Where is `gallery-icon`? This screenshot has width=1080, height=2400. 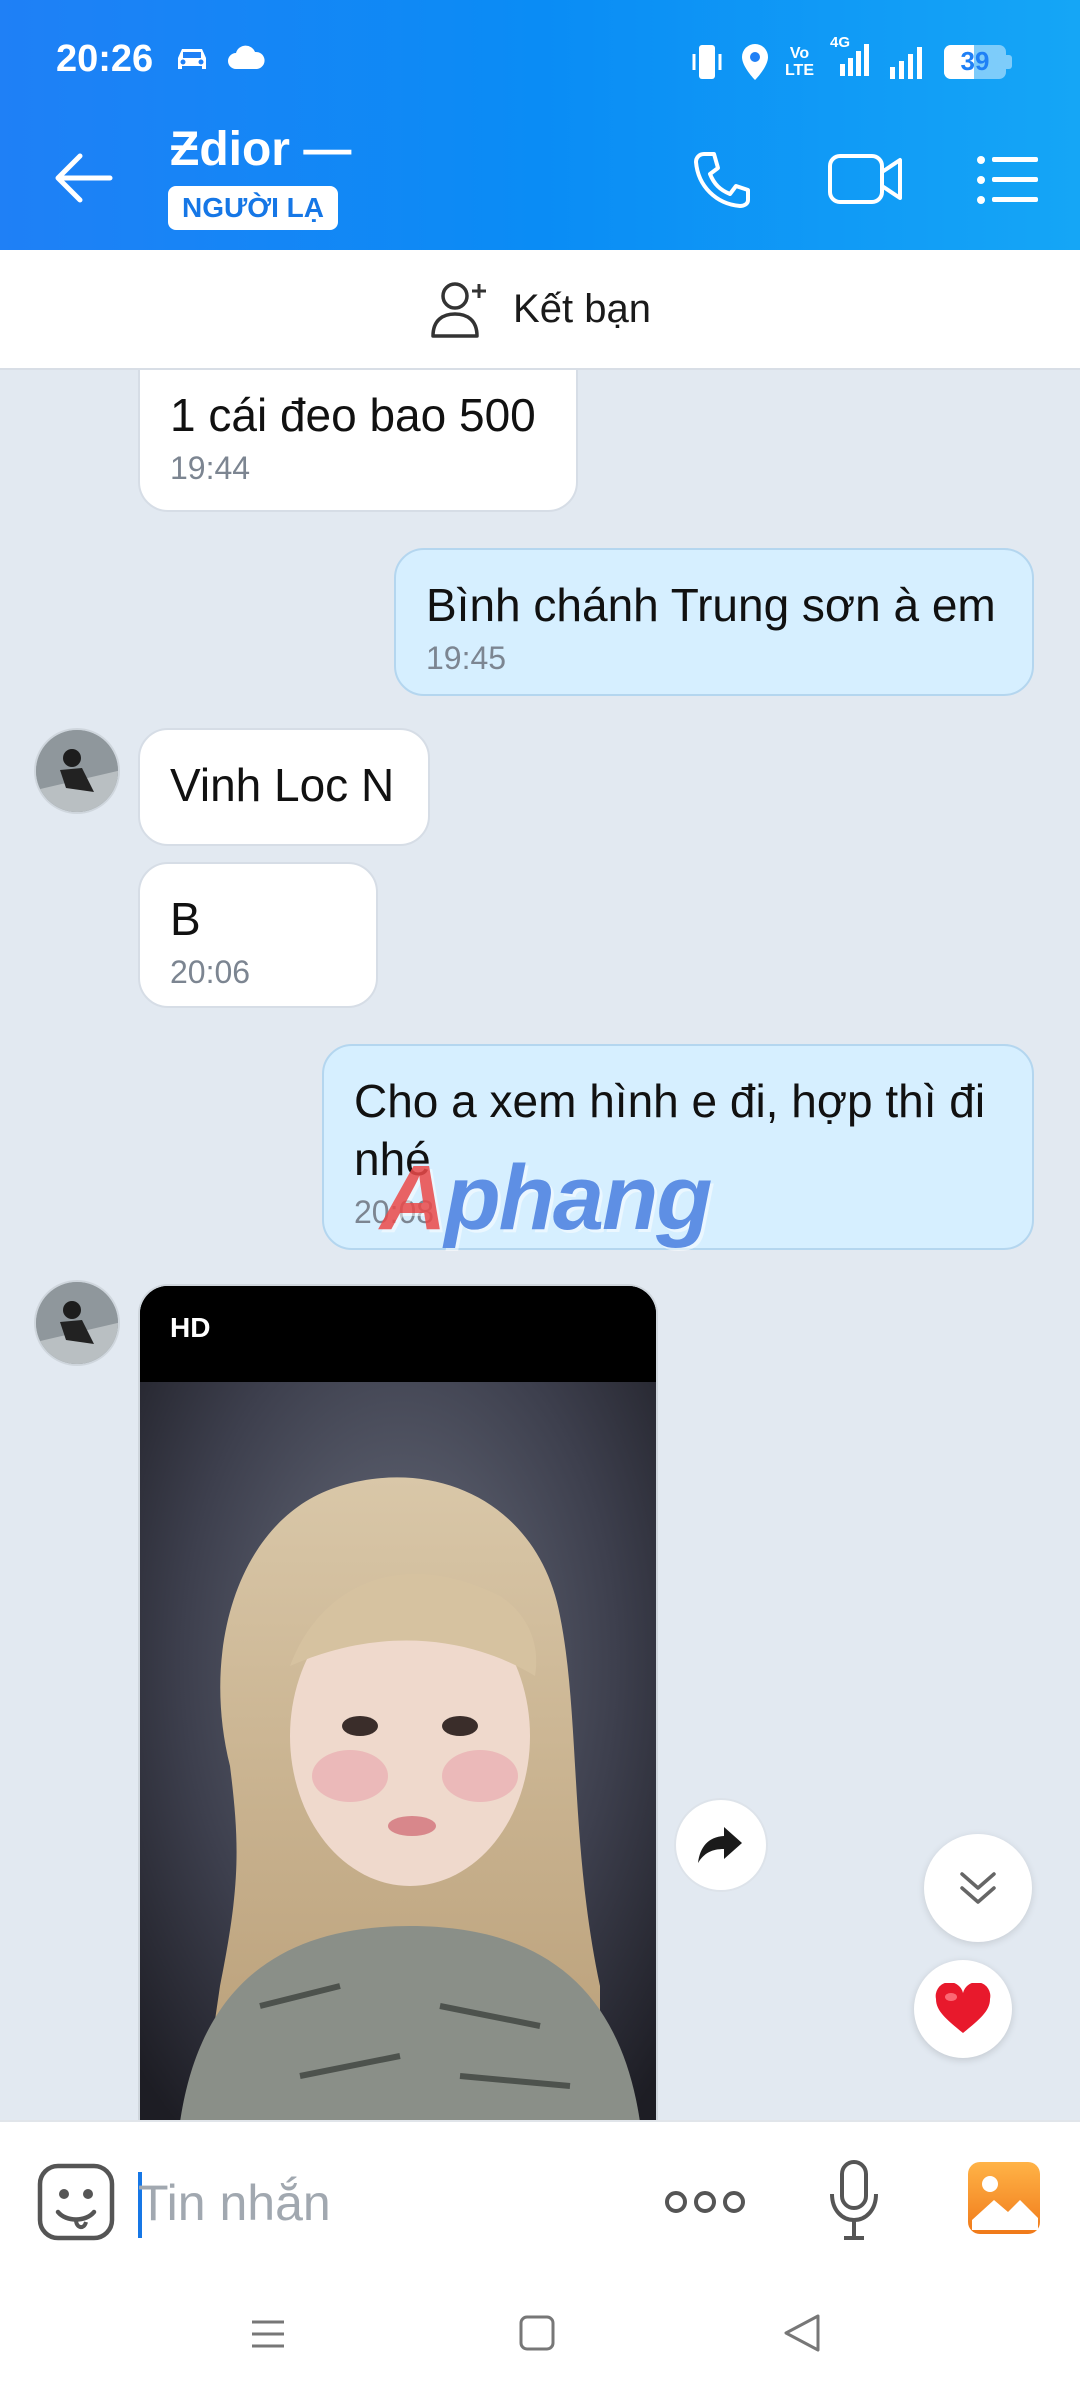
gallery-icon is located at coordinates (1004, 2198).